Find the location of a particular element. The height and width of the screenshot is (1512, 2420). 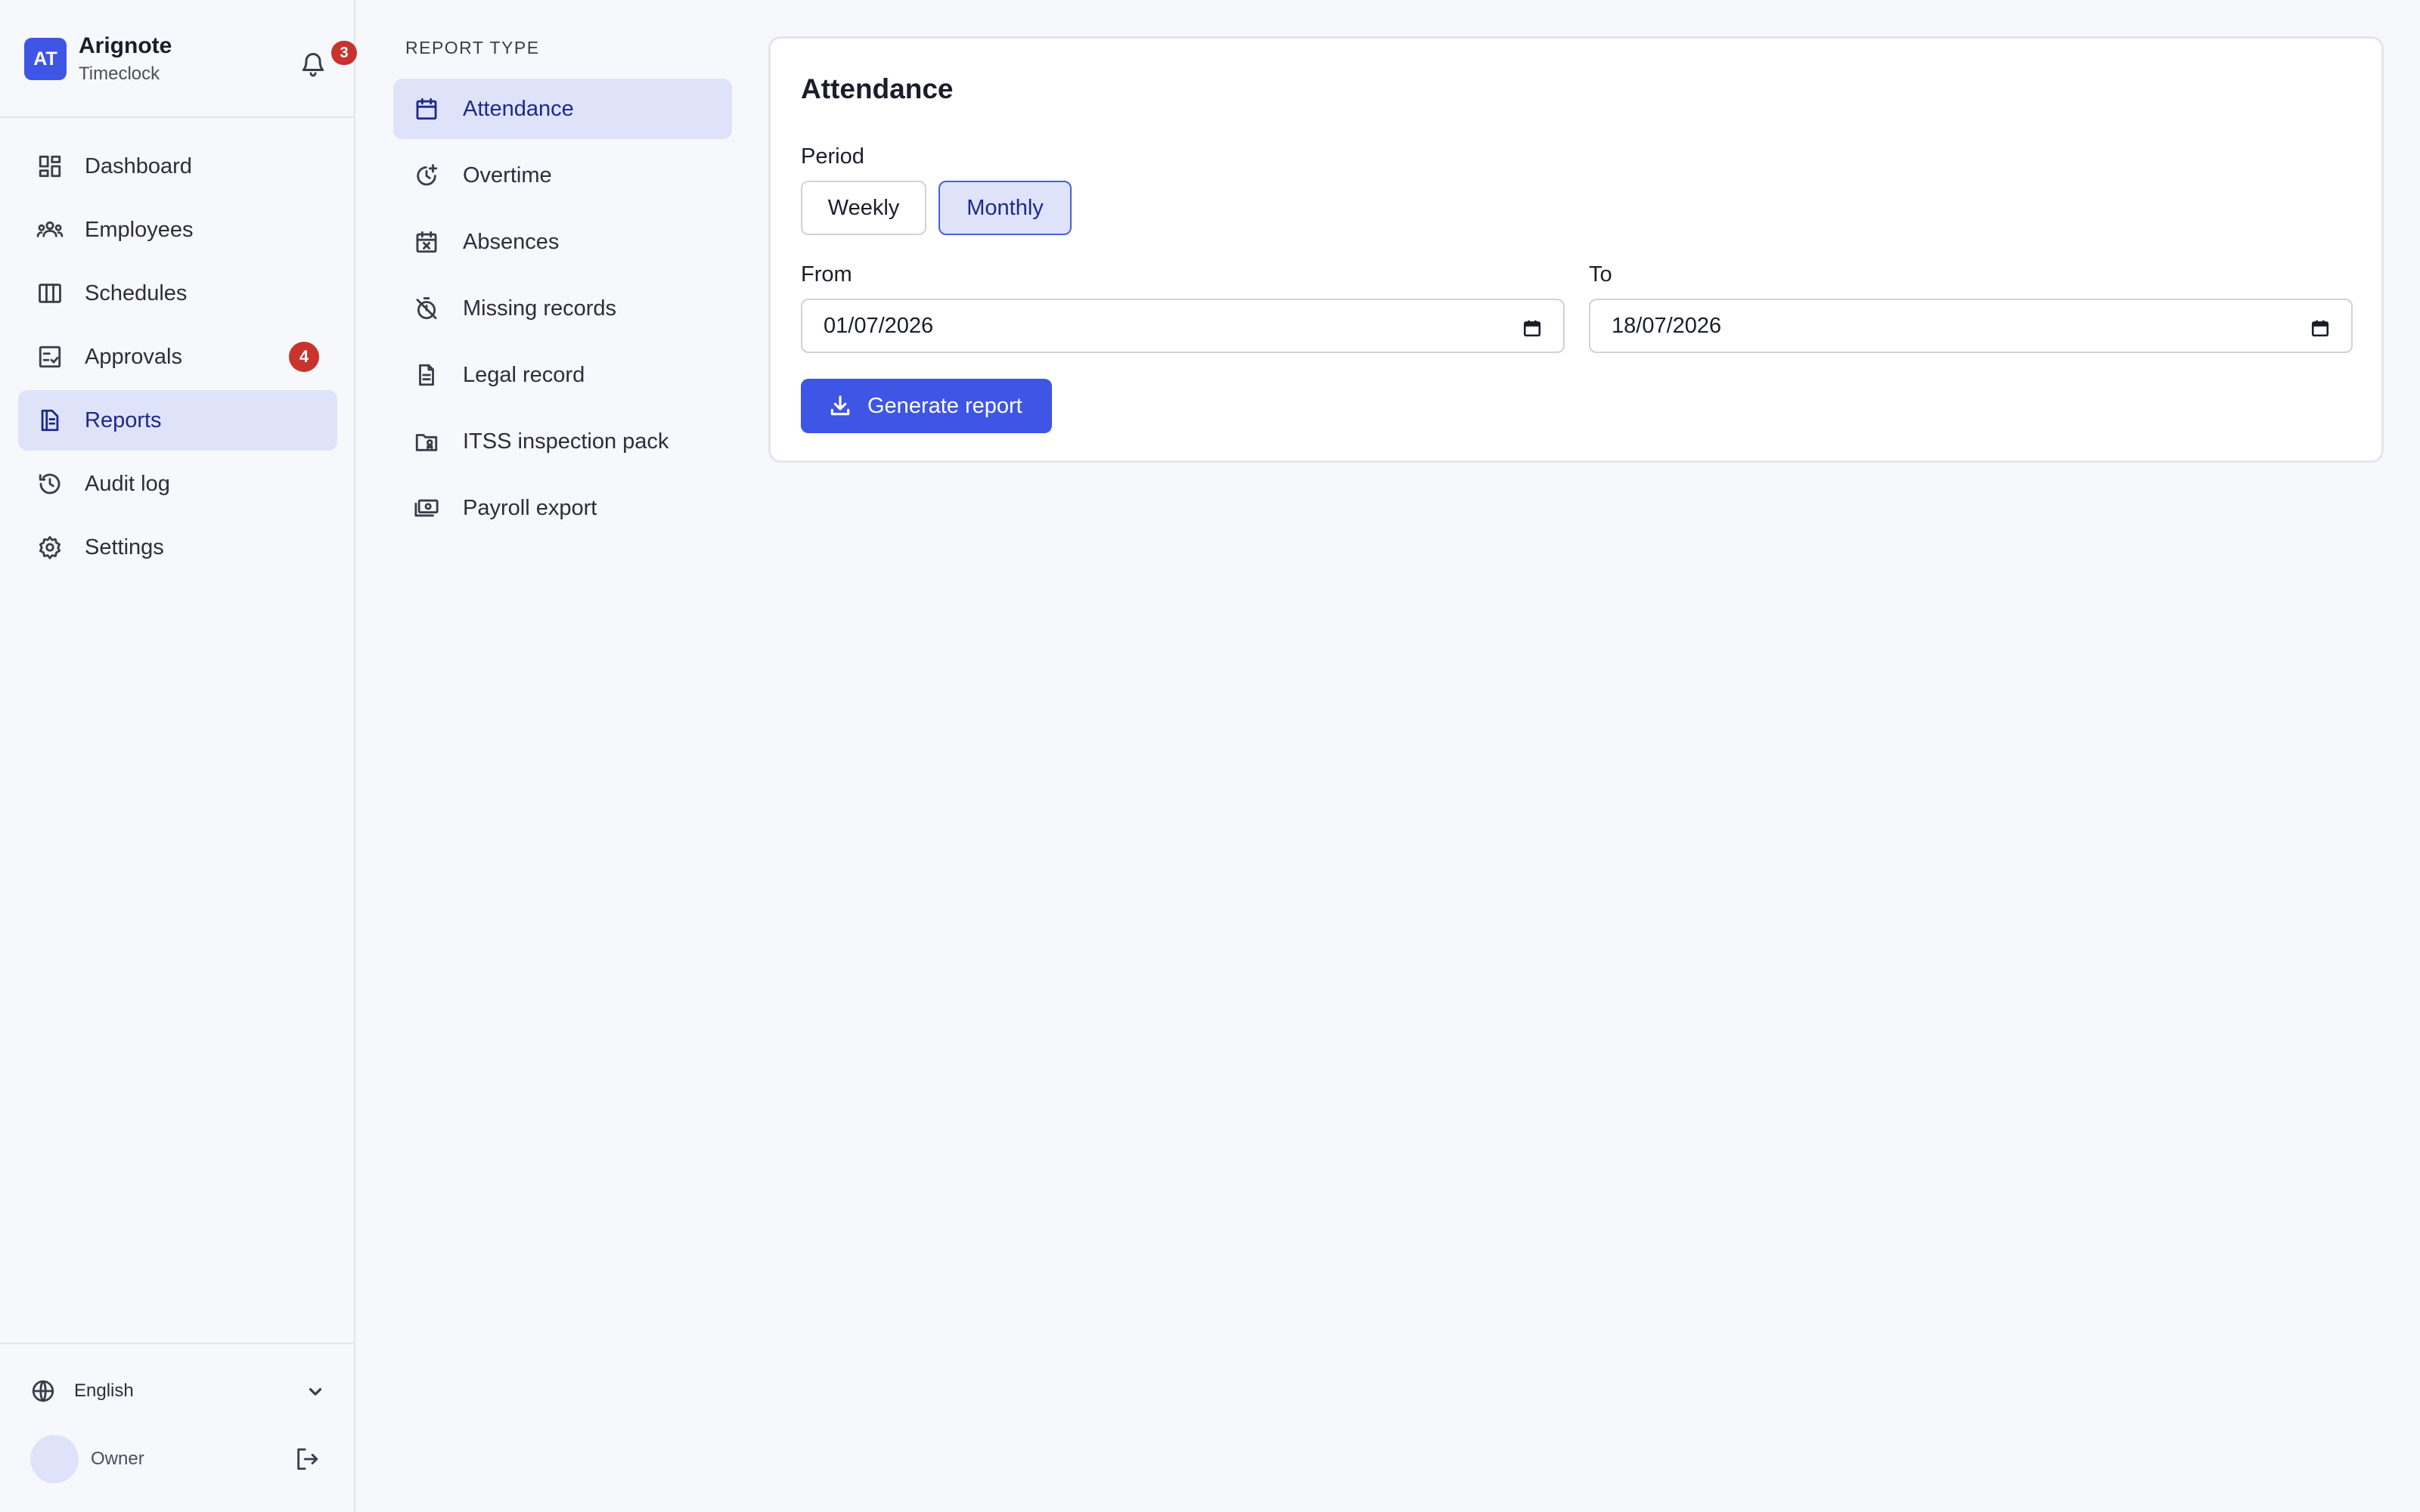

from-date-input: 01/07/2026 is located at coordinates (1183, 326).